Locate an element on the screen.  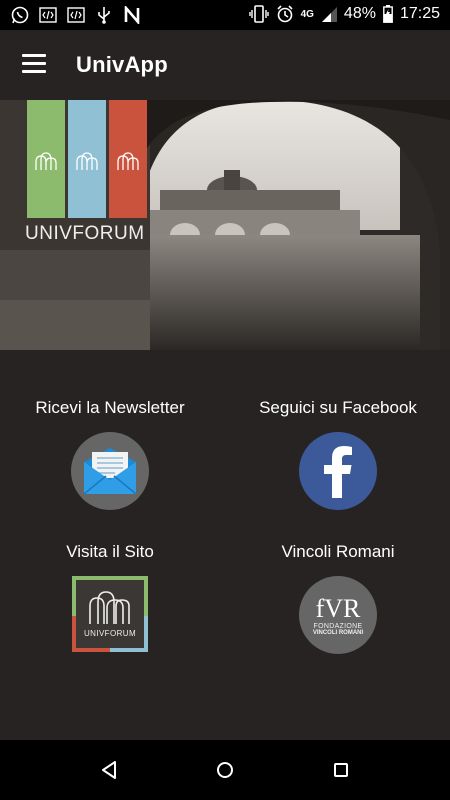
signal-icon is located at coordinates (329, 14).